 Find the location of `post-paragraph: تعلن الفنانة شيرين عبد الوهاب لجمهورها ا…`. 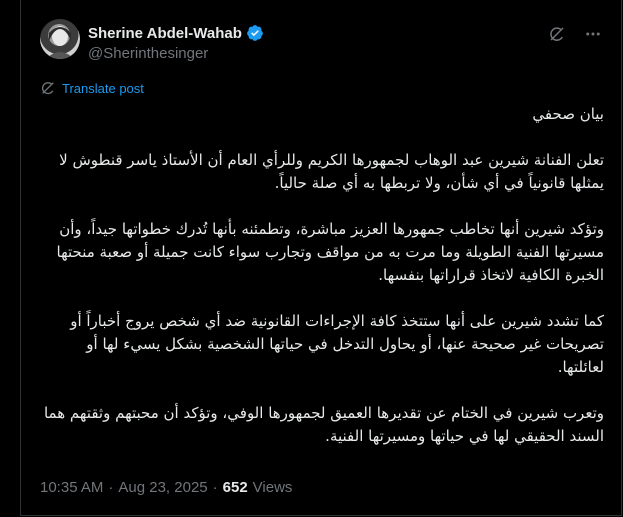

post-paragraph: تعلن الفنانة شيرين عبد الوهاب لجمهورها ا… is located at coordinates (331, 171).